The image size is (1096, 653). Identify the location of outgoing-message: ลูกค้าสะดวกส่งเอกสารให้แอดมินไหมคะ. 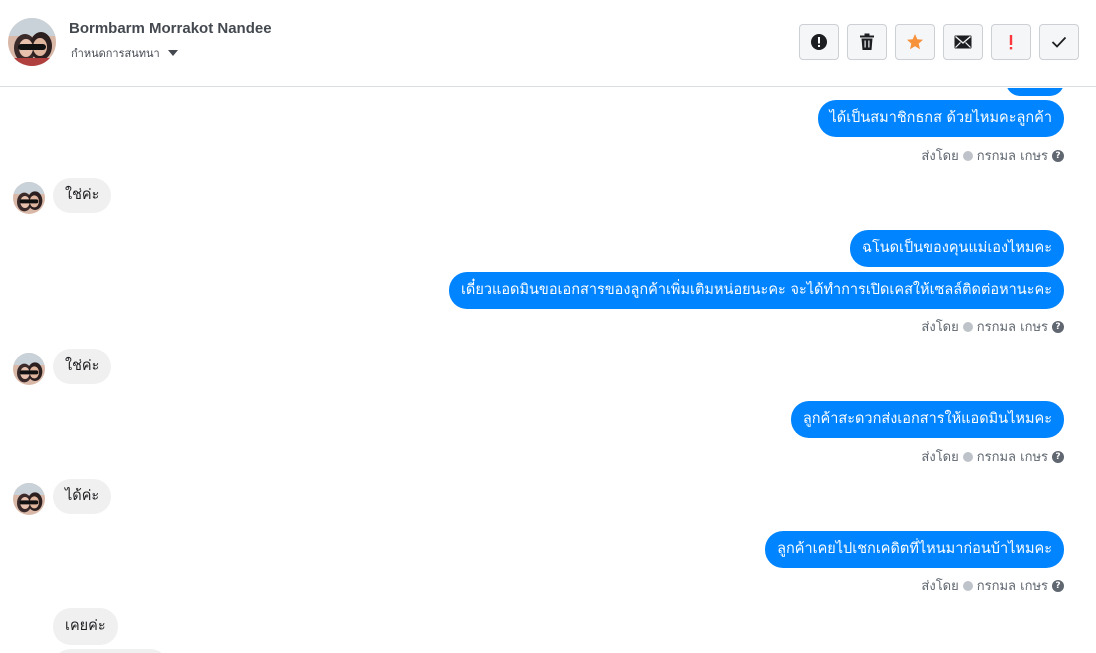
(927, 419).